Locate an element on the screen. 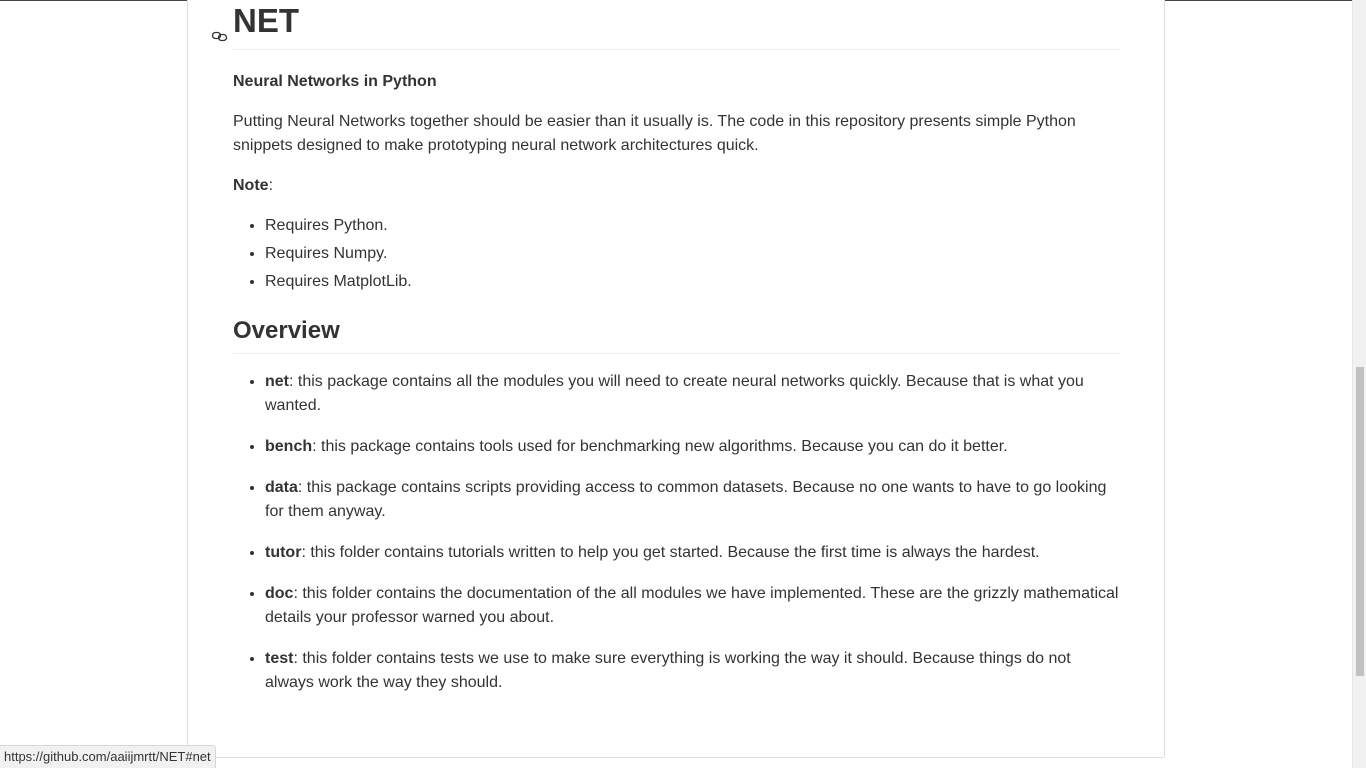 Image resolution: width=1366 pixels, height=768 pixels. list-item: Requires Python. is located at coordinates (692, 226).